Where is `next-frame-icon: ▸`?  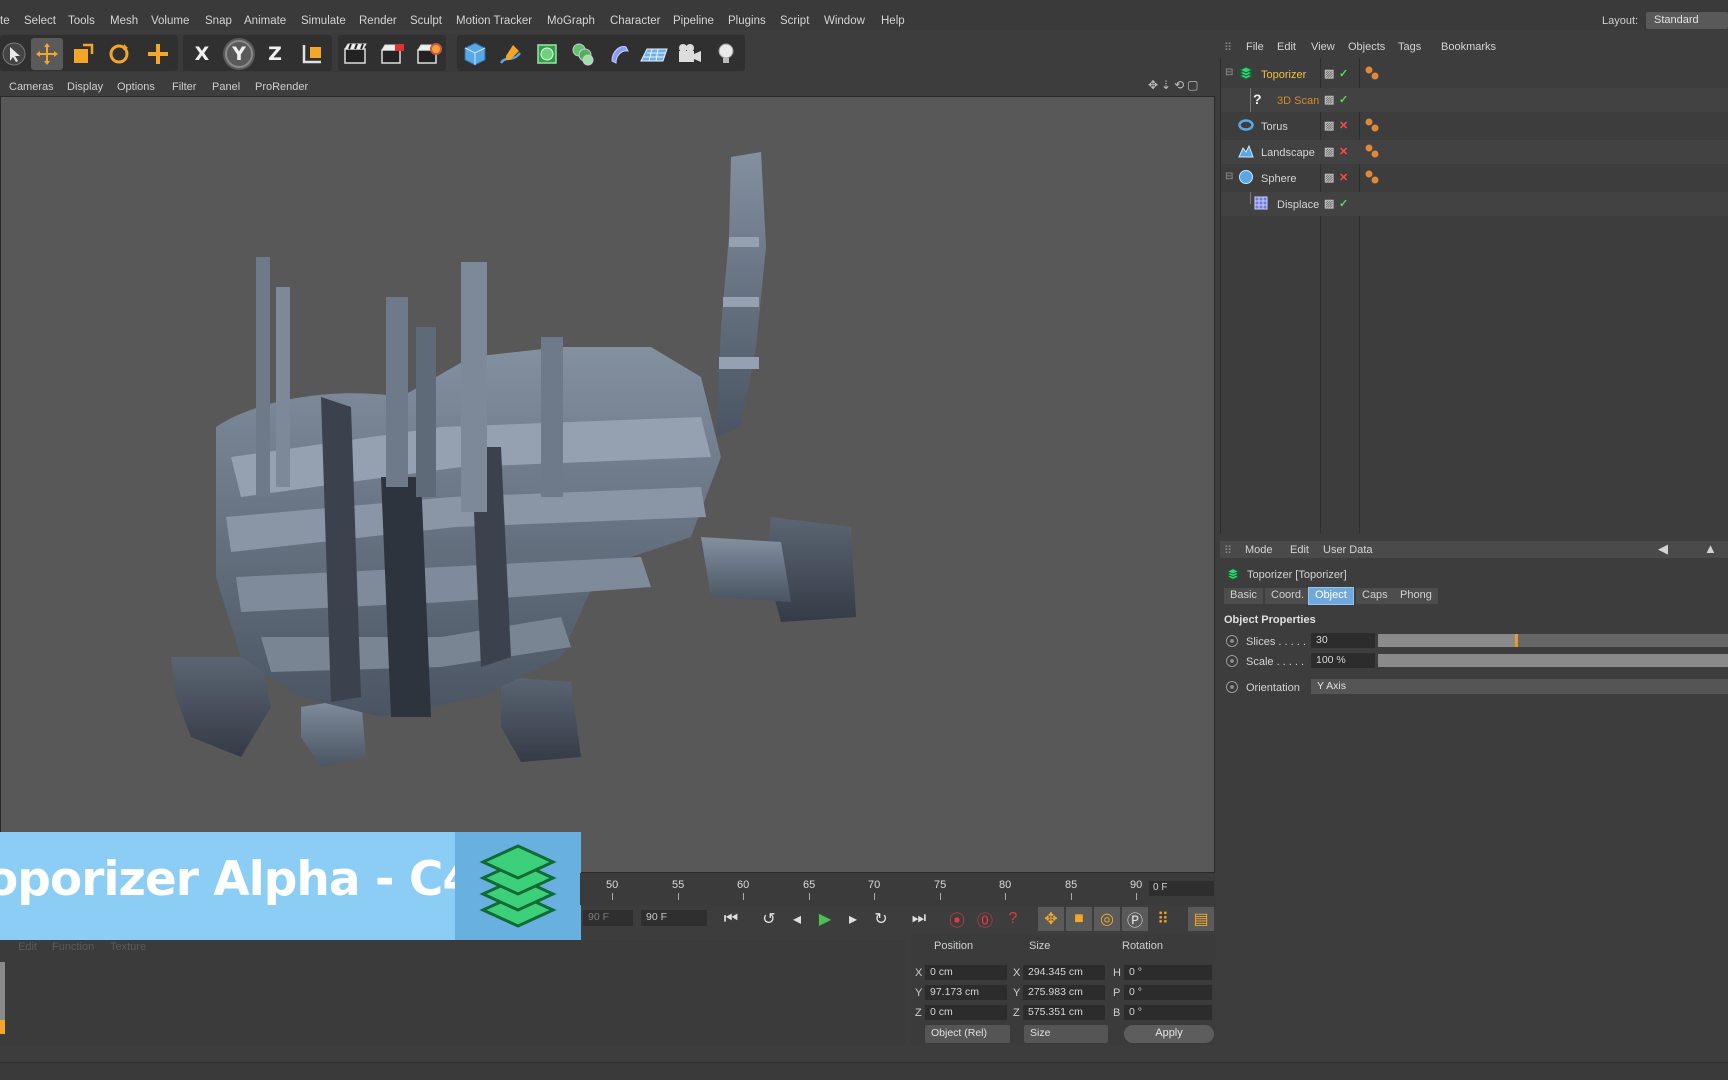 next-frame-icon: ▸ is located at coordinates (853, 919).